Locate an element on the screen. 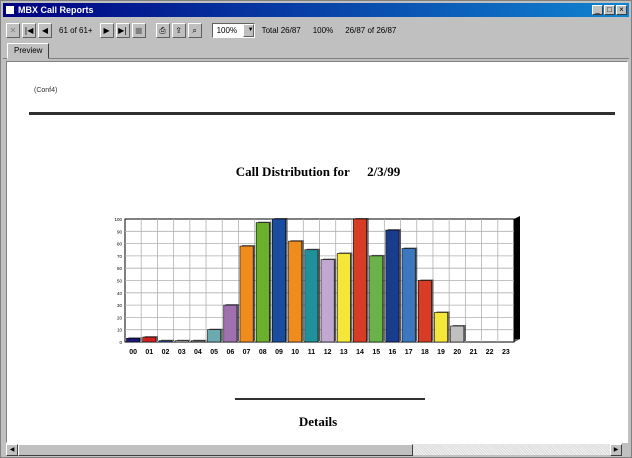 The width and height of the screenshot is (632, 458). tab-strip: Preview is located at coordinates (316, 50).